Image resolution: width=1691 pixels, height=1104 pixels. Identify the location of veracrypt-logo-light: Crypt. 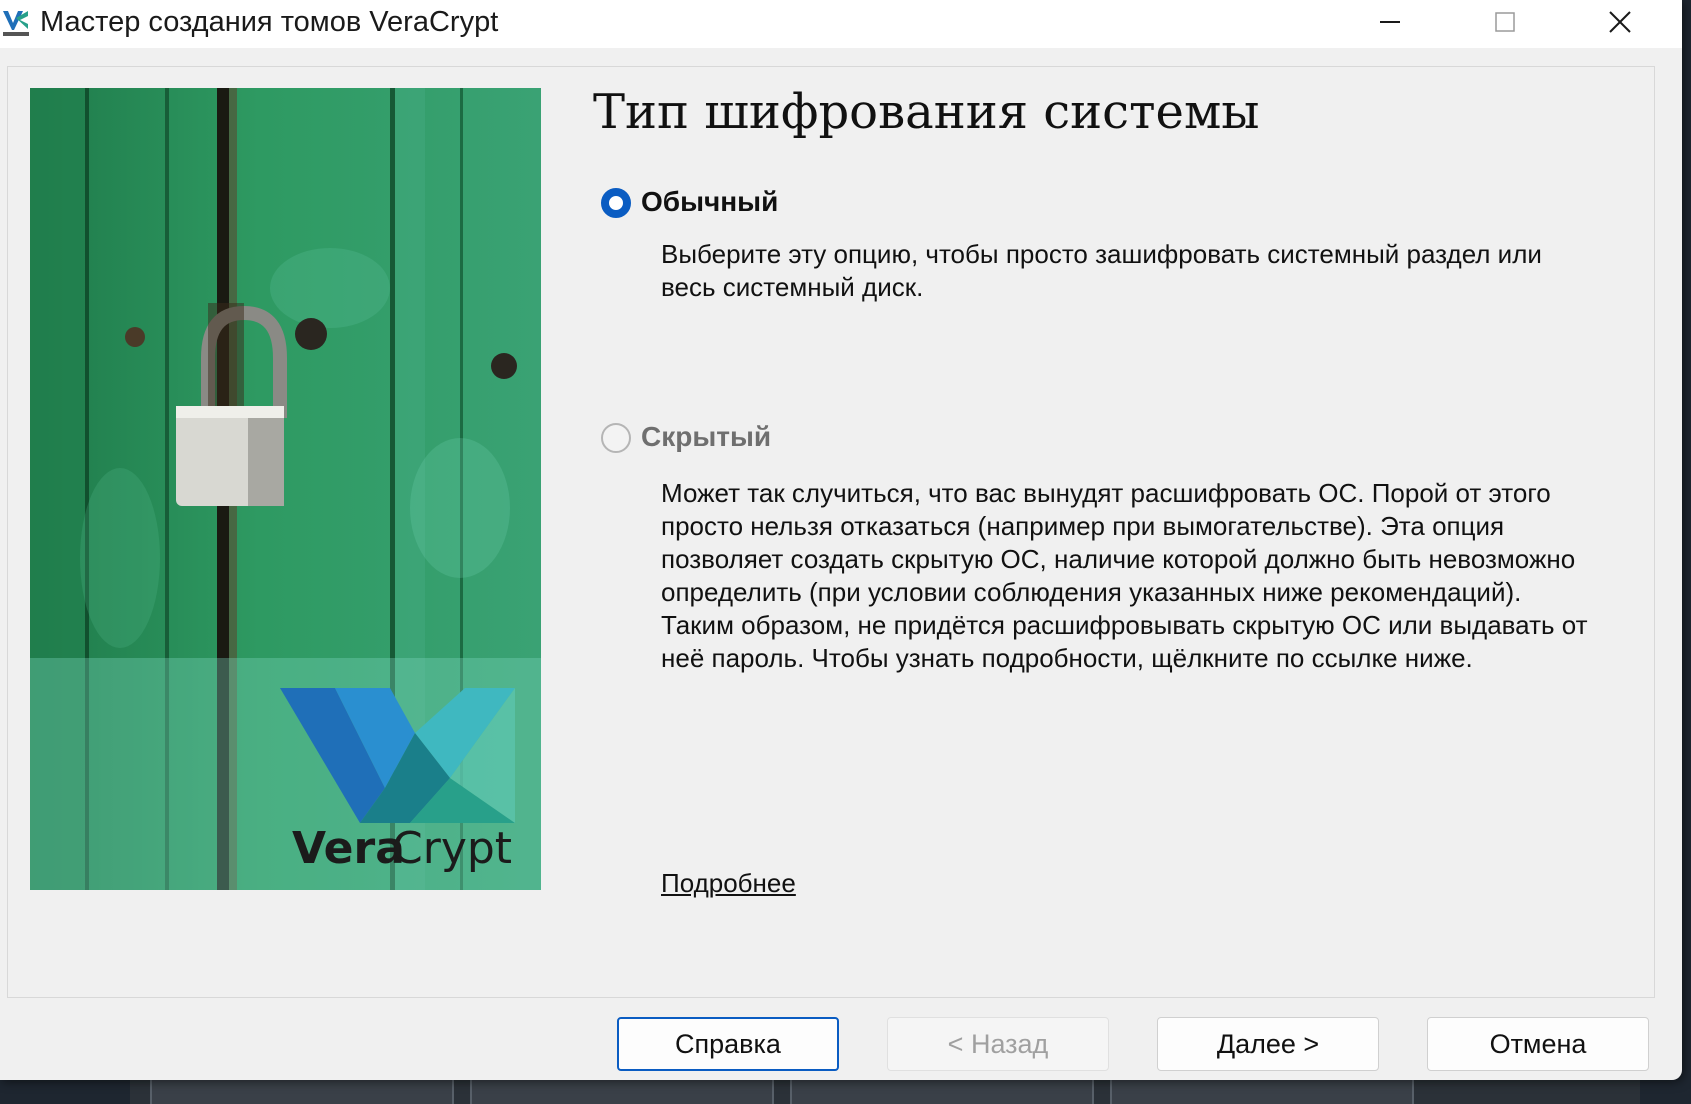
(452, 848).